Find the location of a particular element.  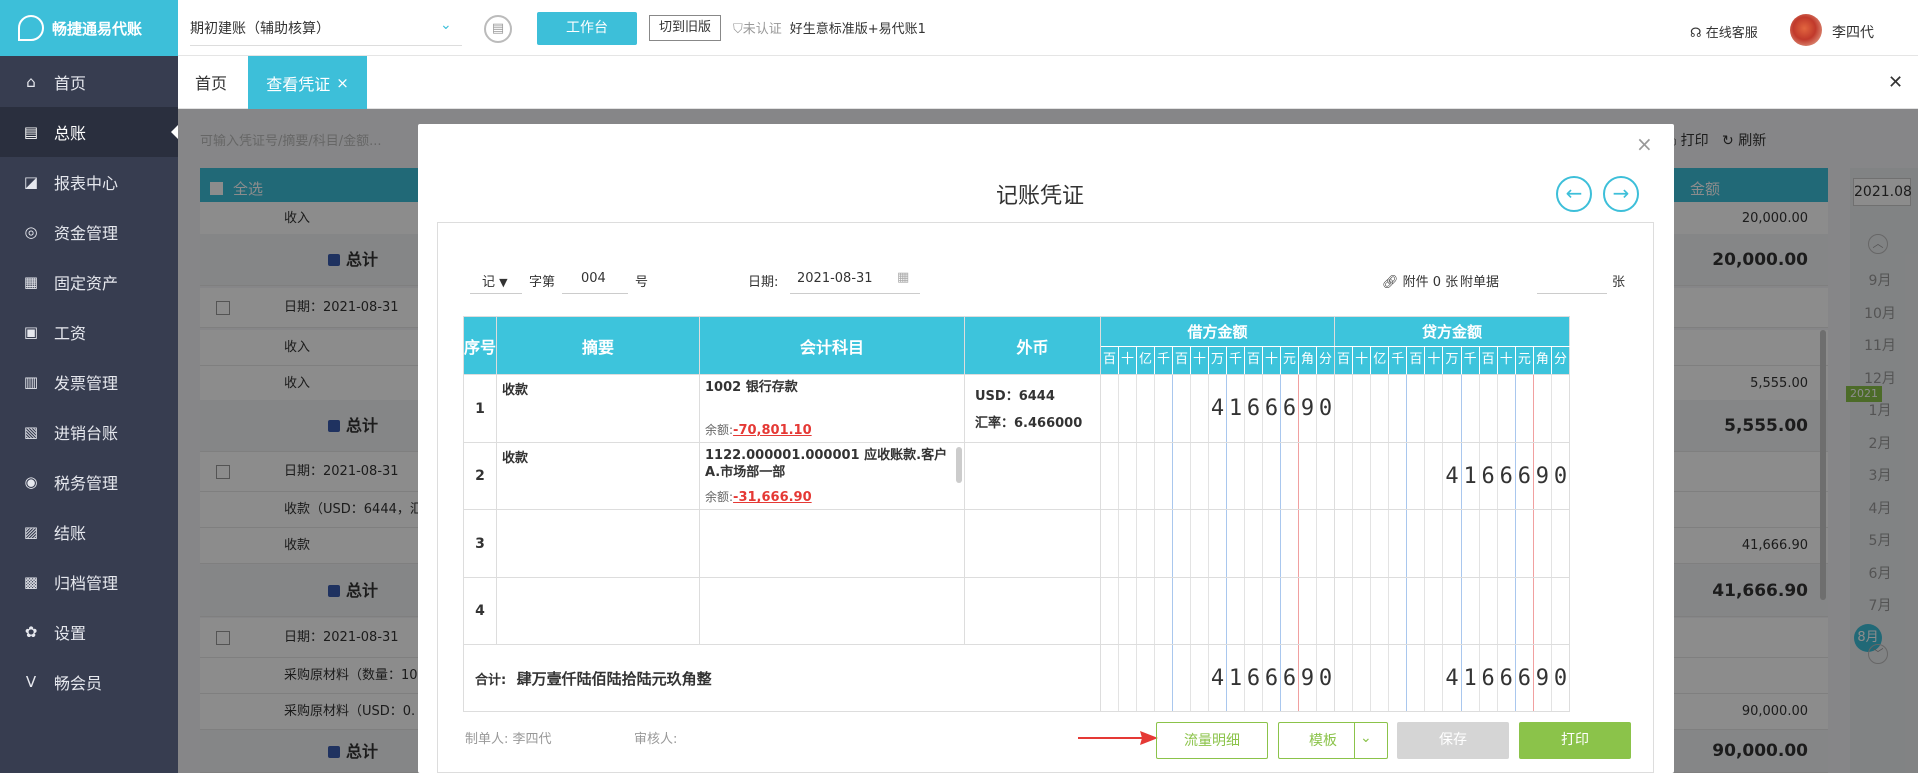

account-select: 期初建账（辅助核算） is located at coordinates (326, 30).